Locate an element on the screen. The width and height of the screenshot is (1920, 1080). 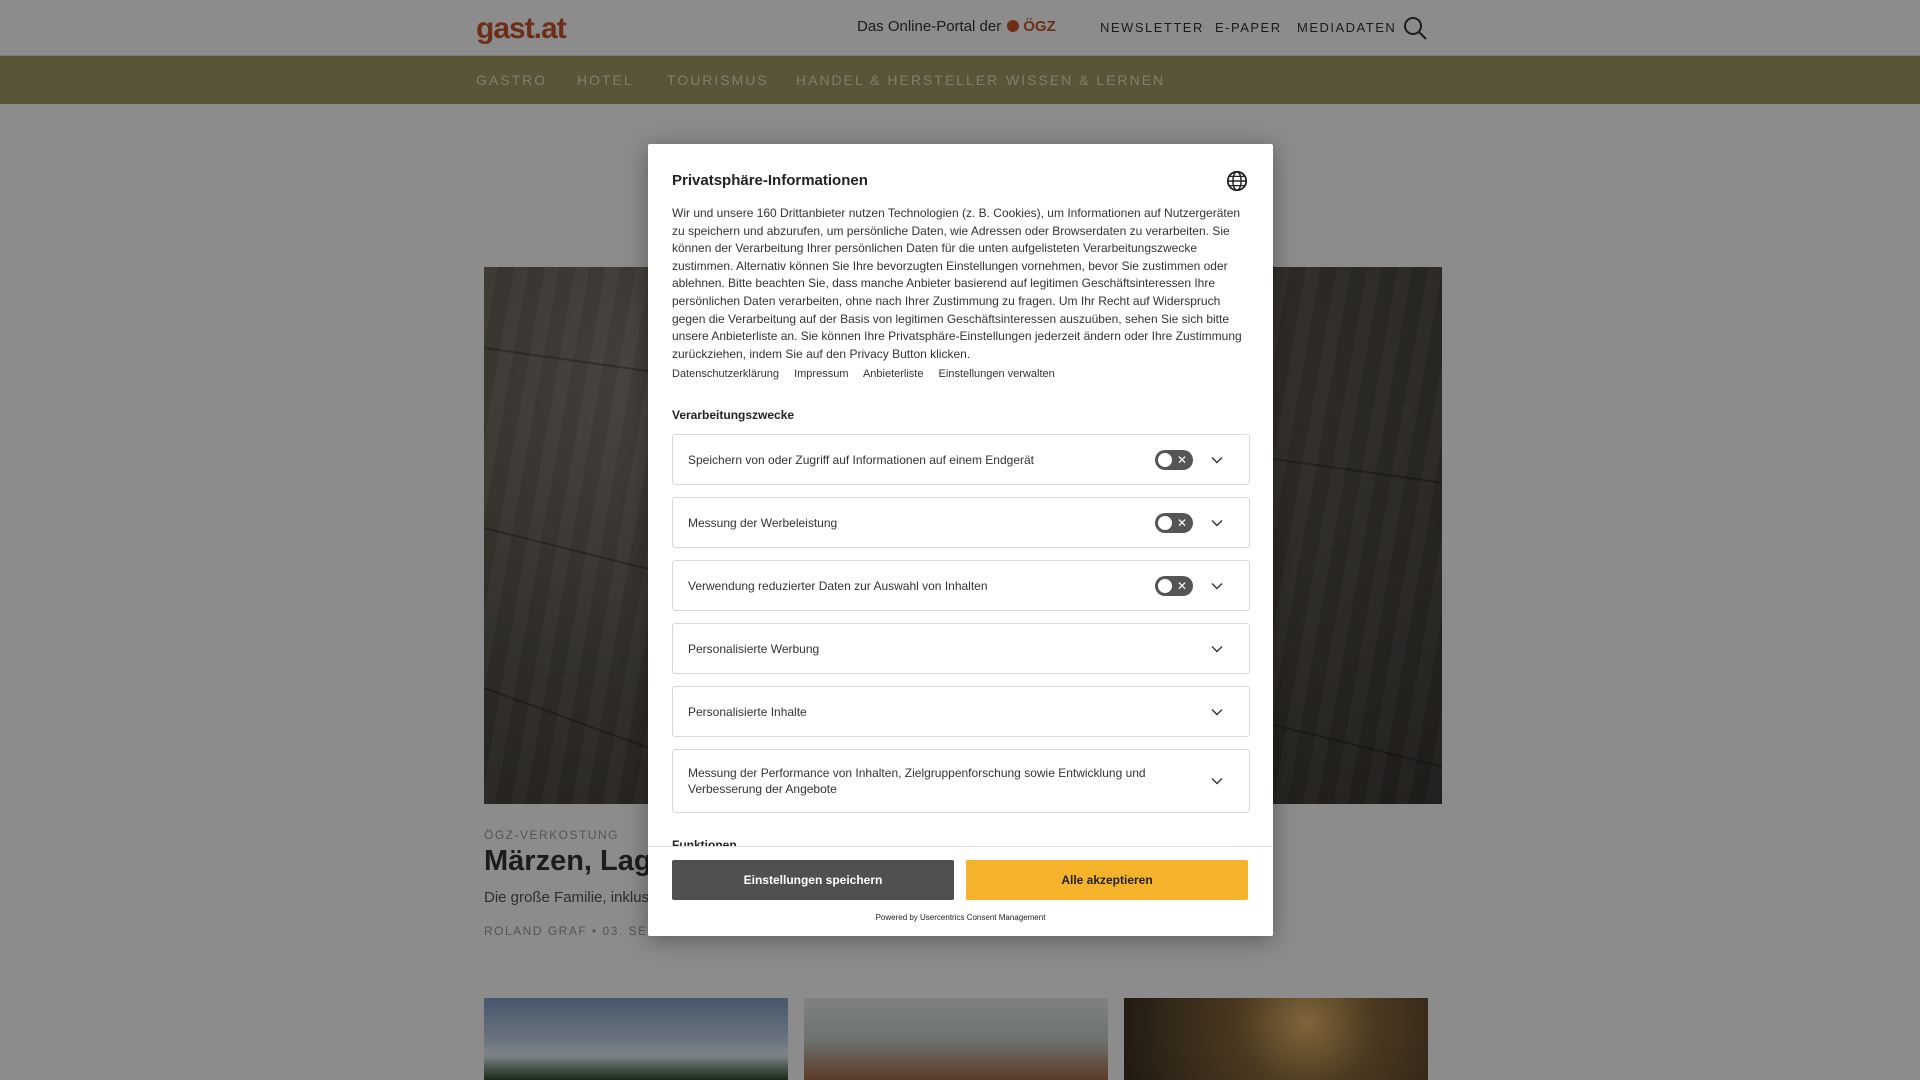
privacy-policy-link: Datenschutzerklärung is located at coordinates (725, 374).